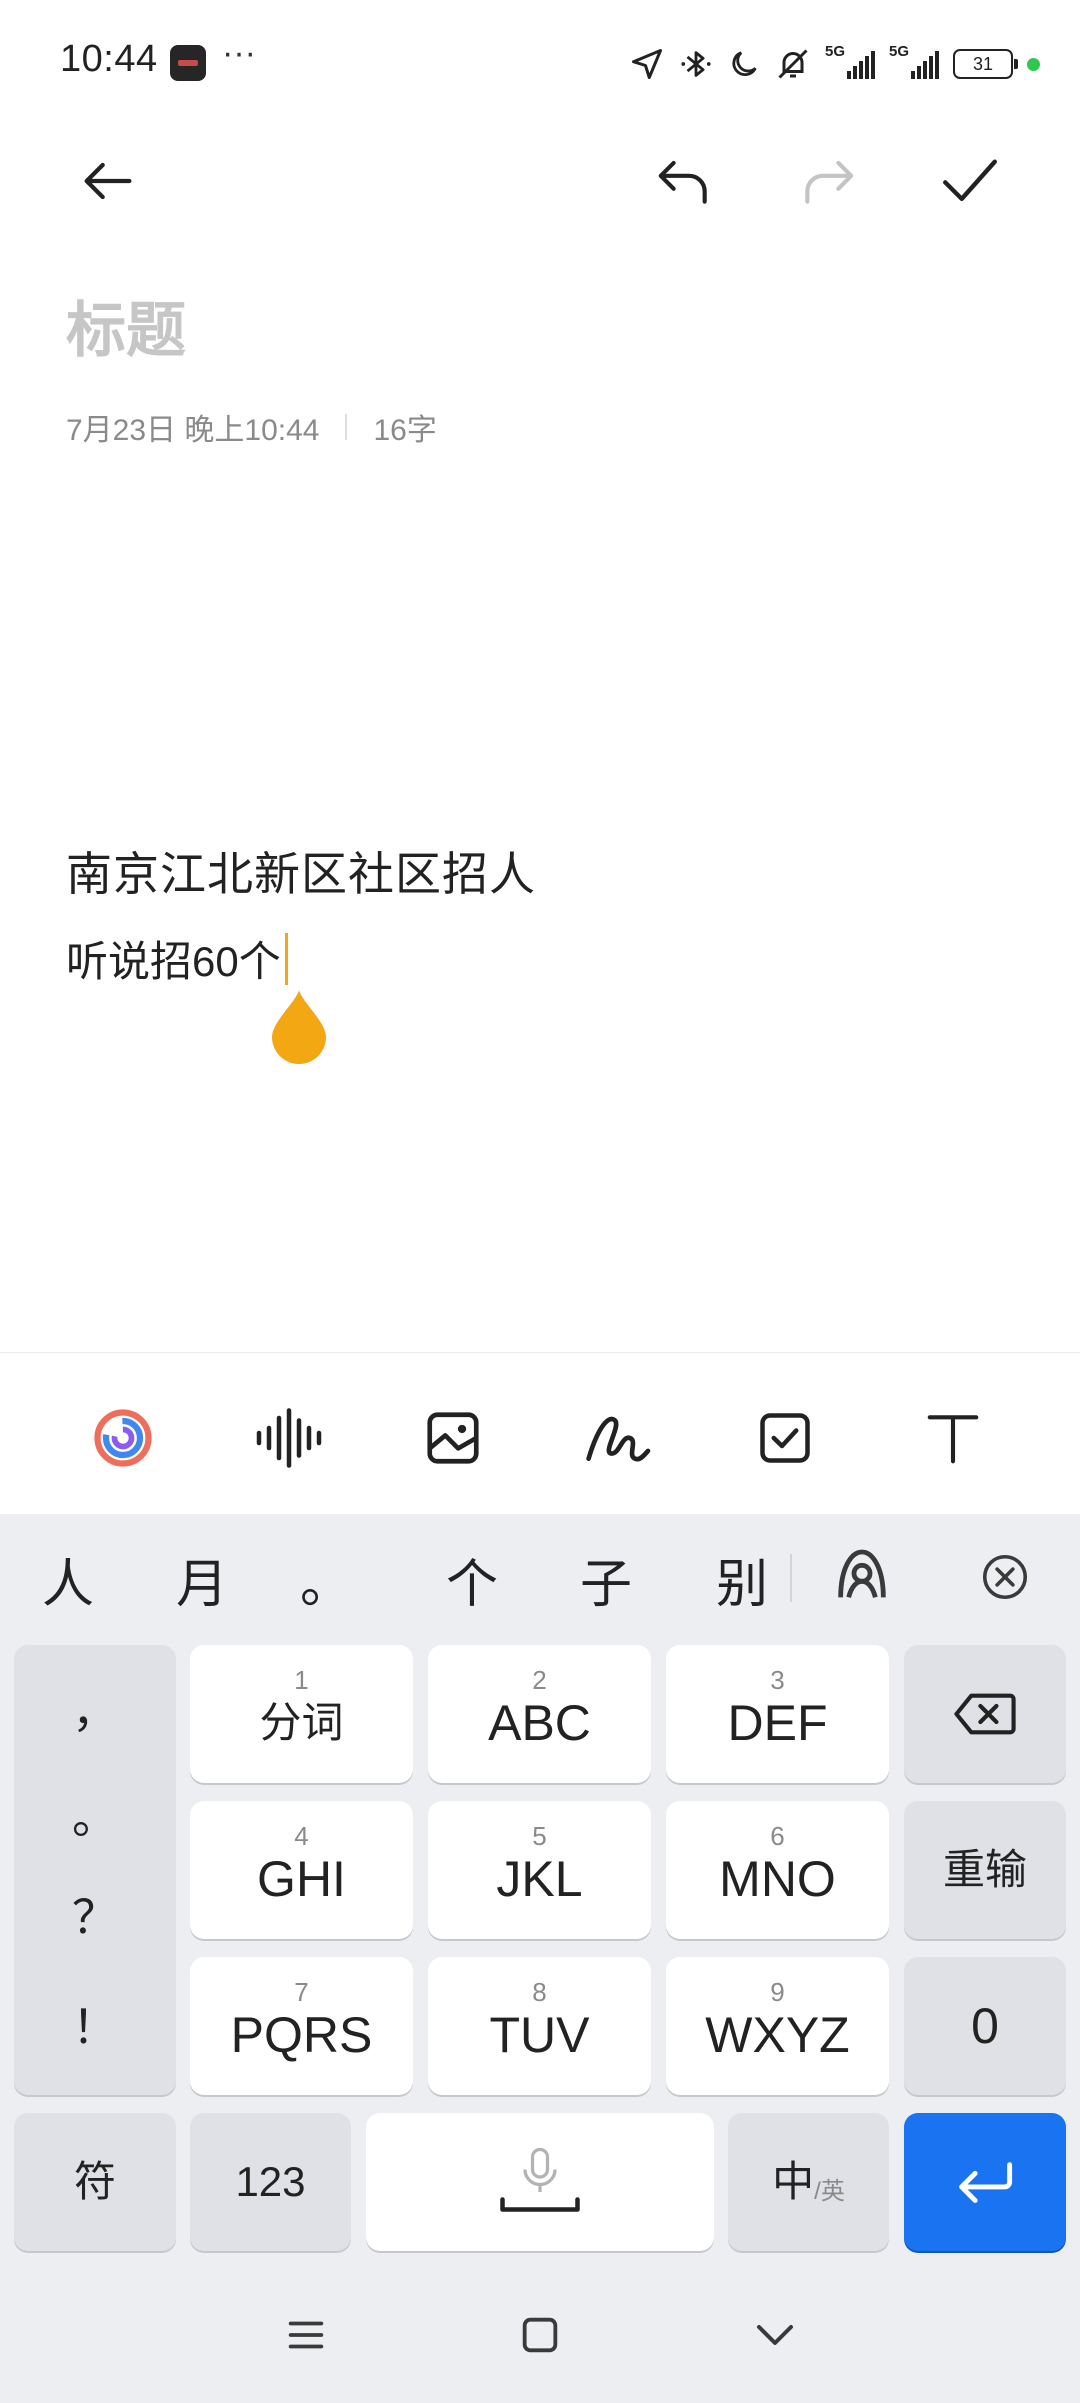  I want to click on arrow-left-icon, so click(108, 181).